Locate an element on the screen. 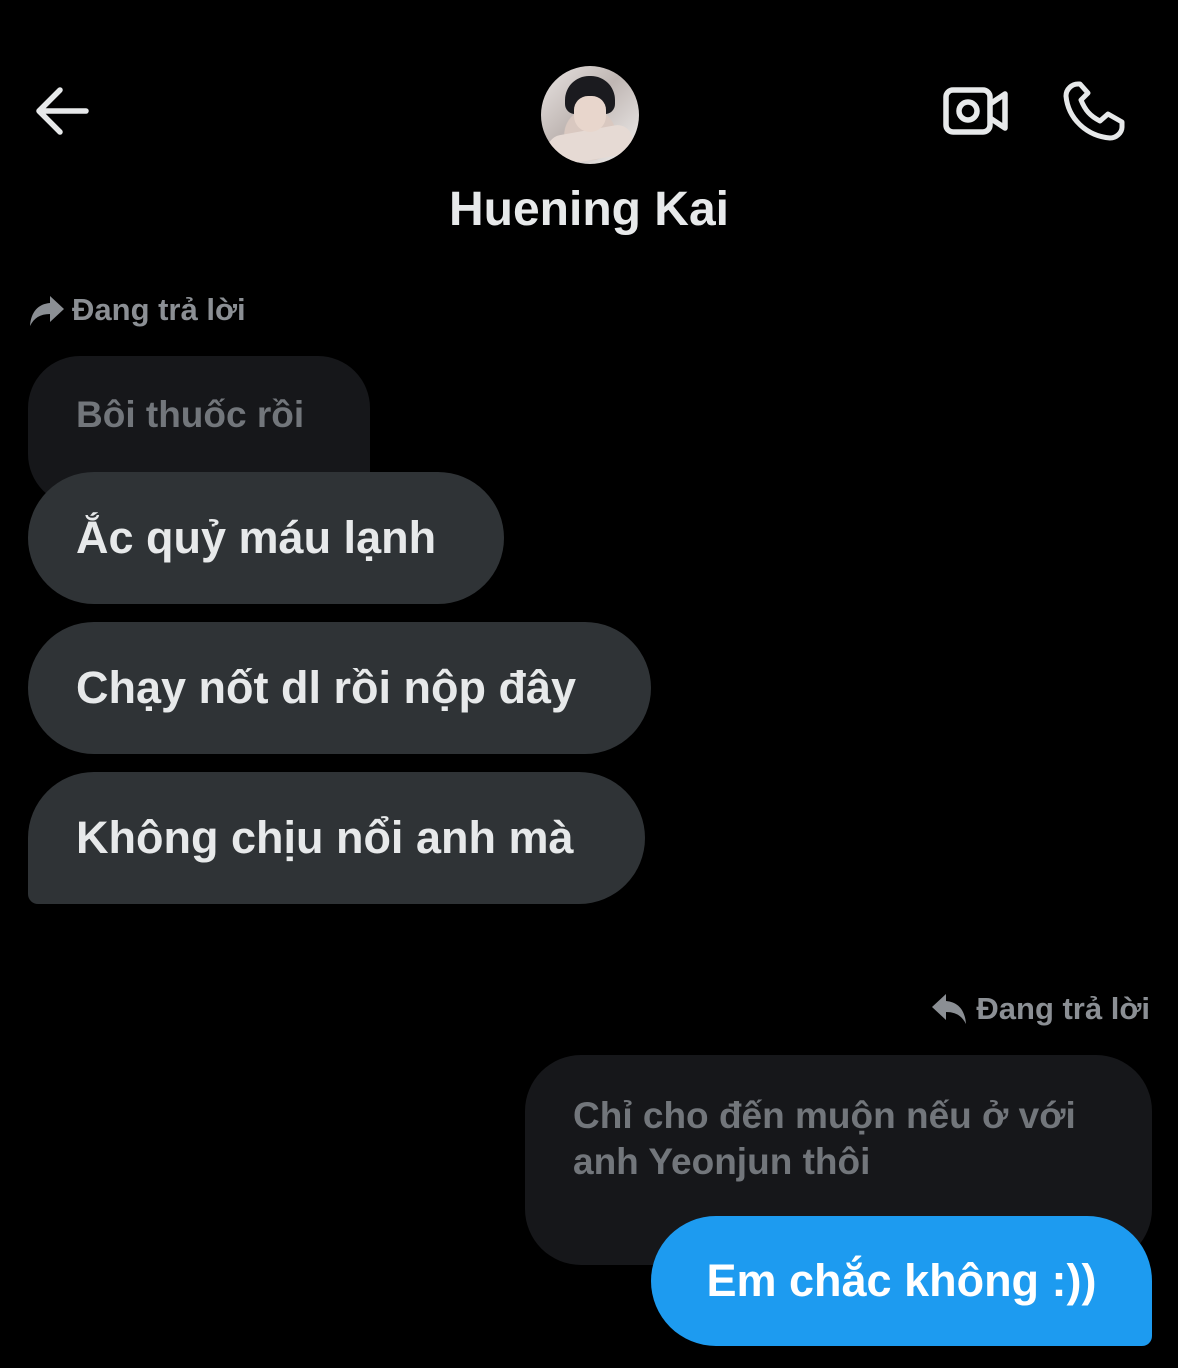  back-button is located at coordinates (61, 111).